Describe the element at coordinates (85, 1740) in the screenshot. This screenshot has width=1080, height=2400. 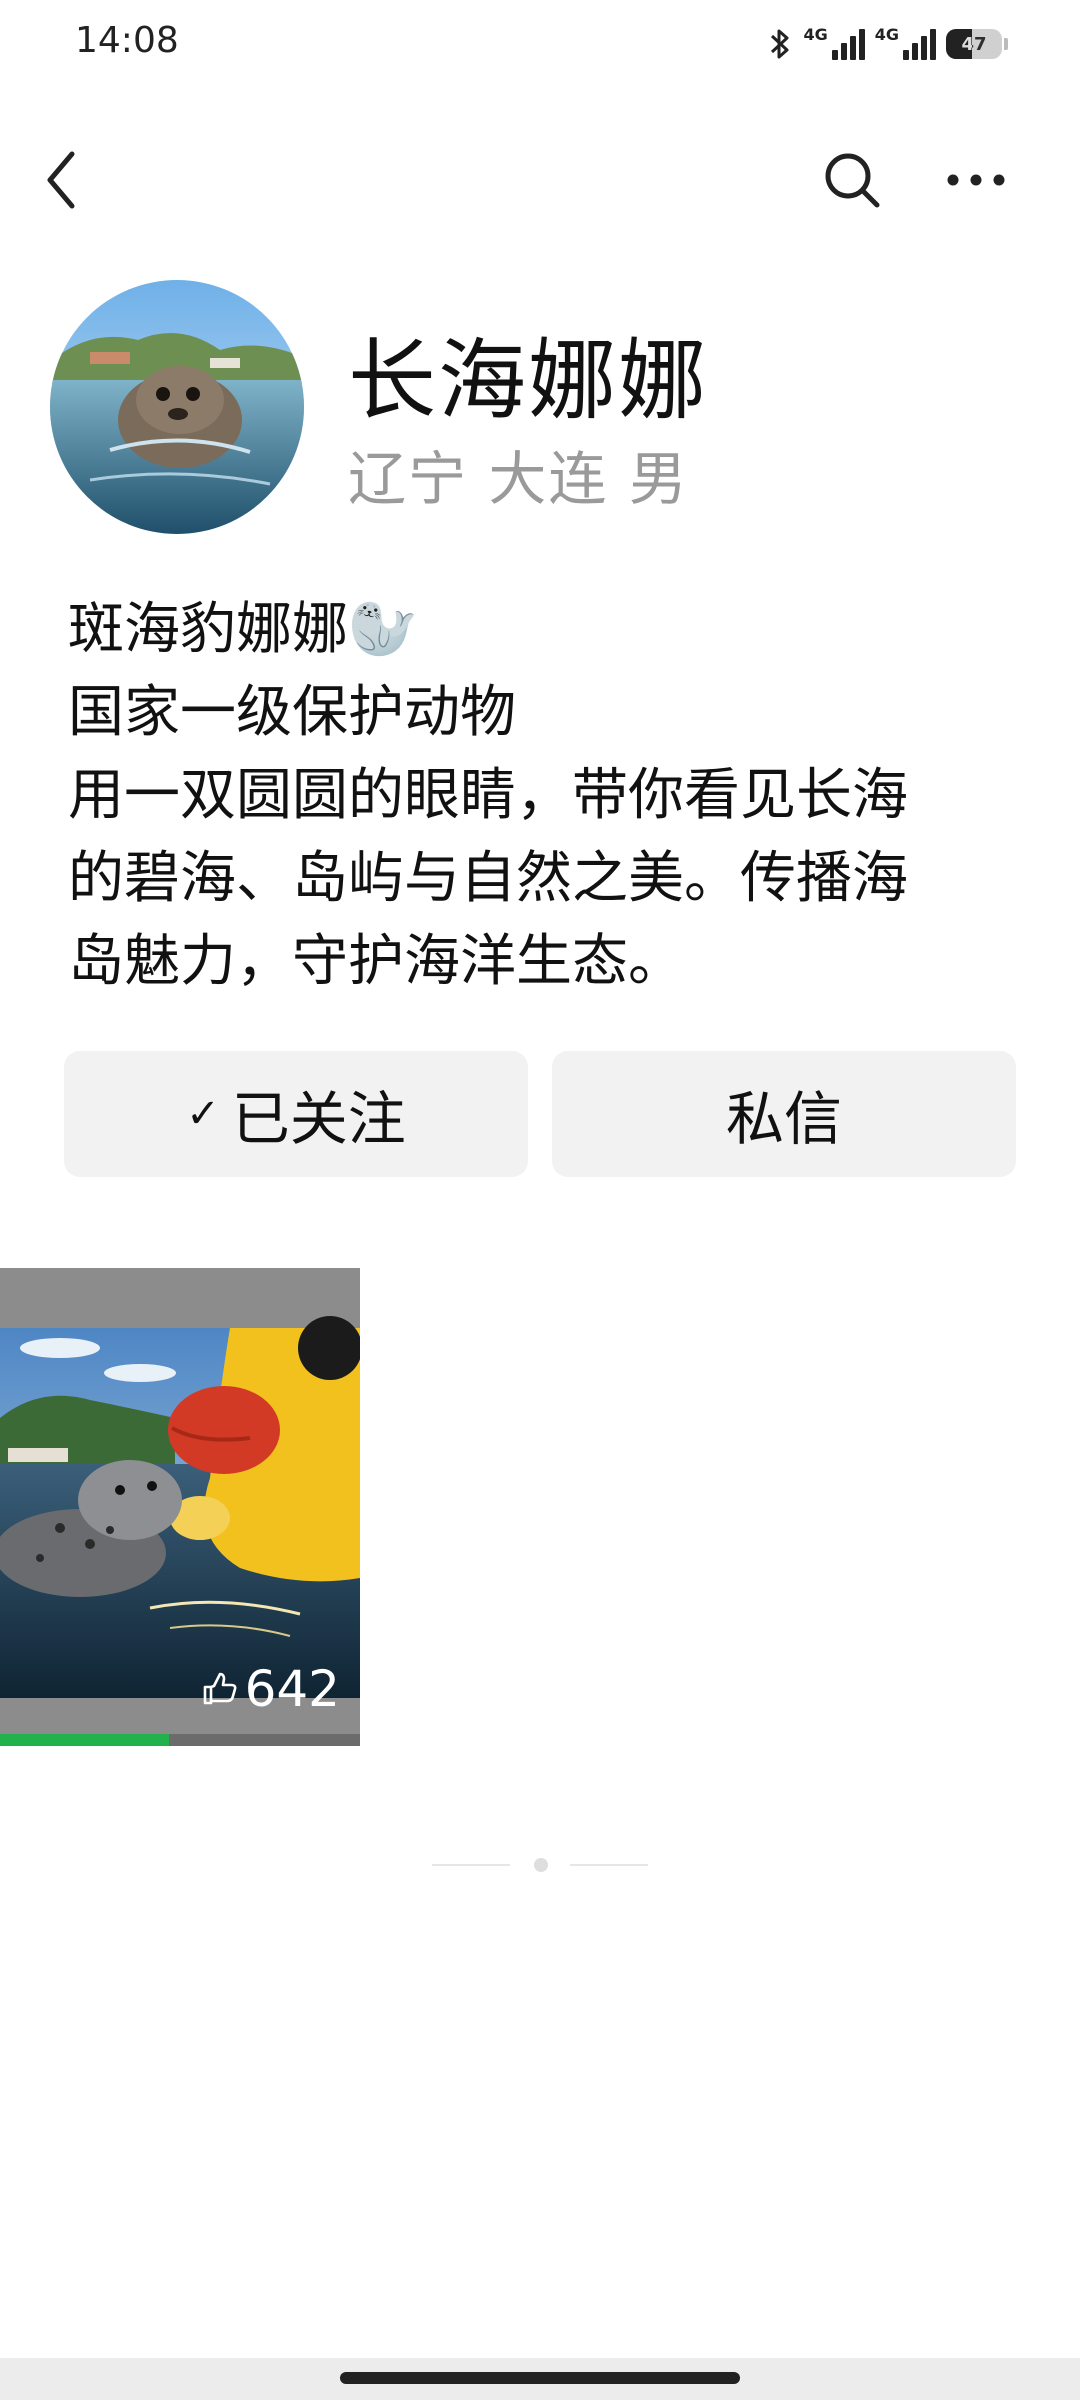
I see `post-progress-fill` at that location.